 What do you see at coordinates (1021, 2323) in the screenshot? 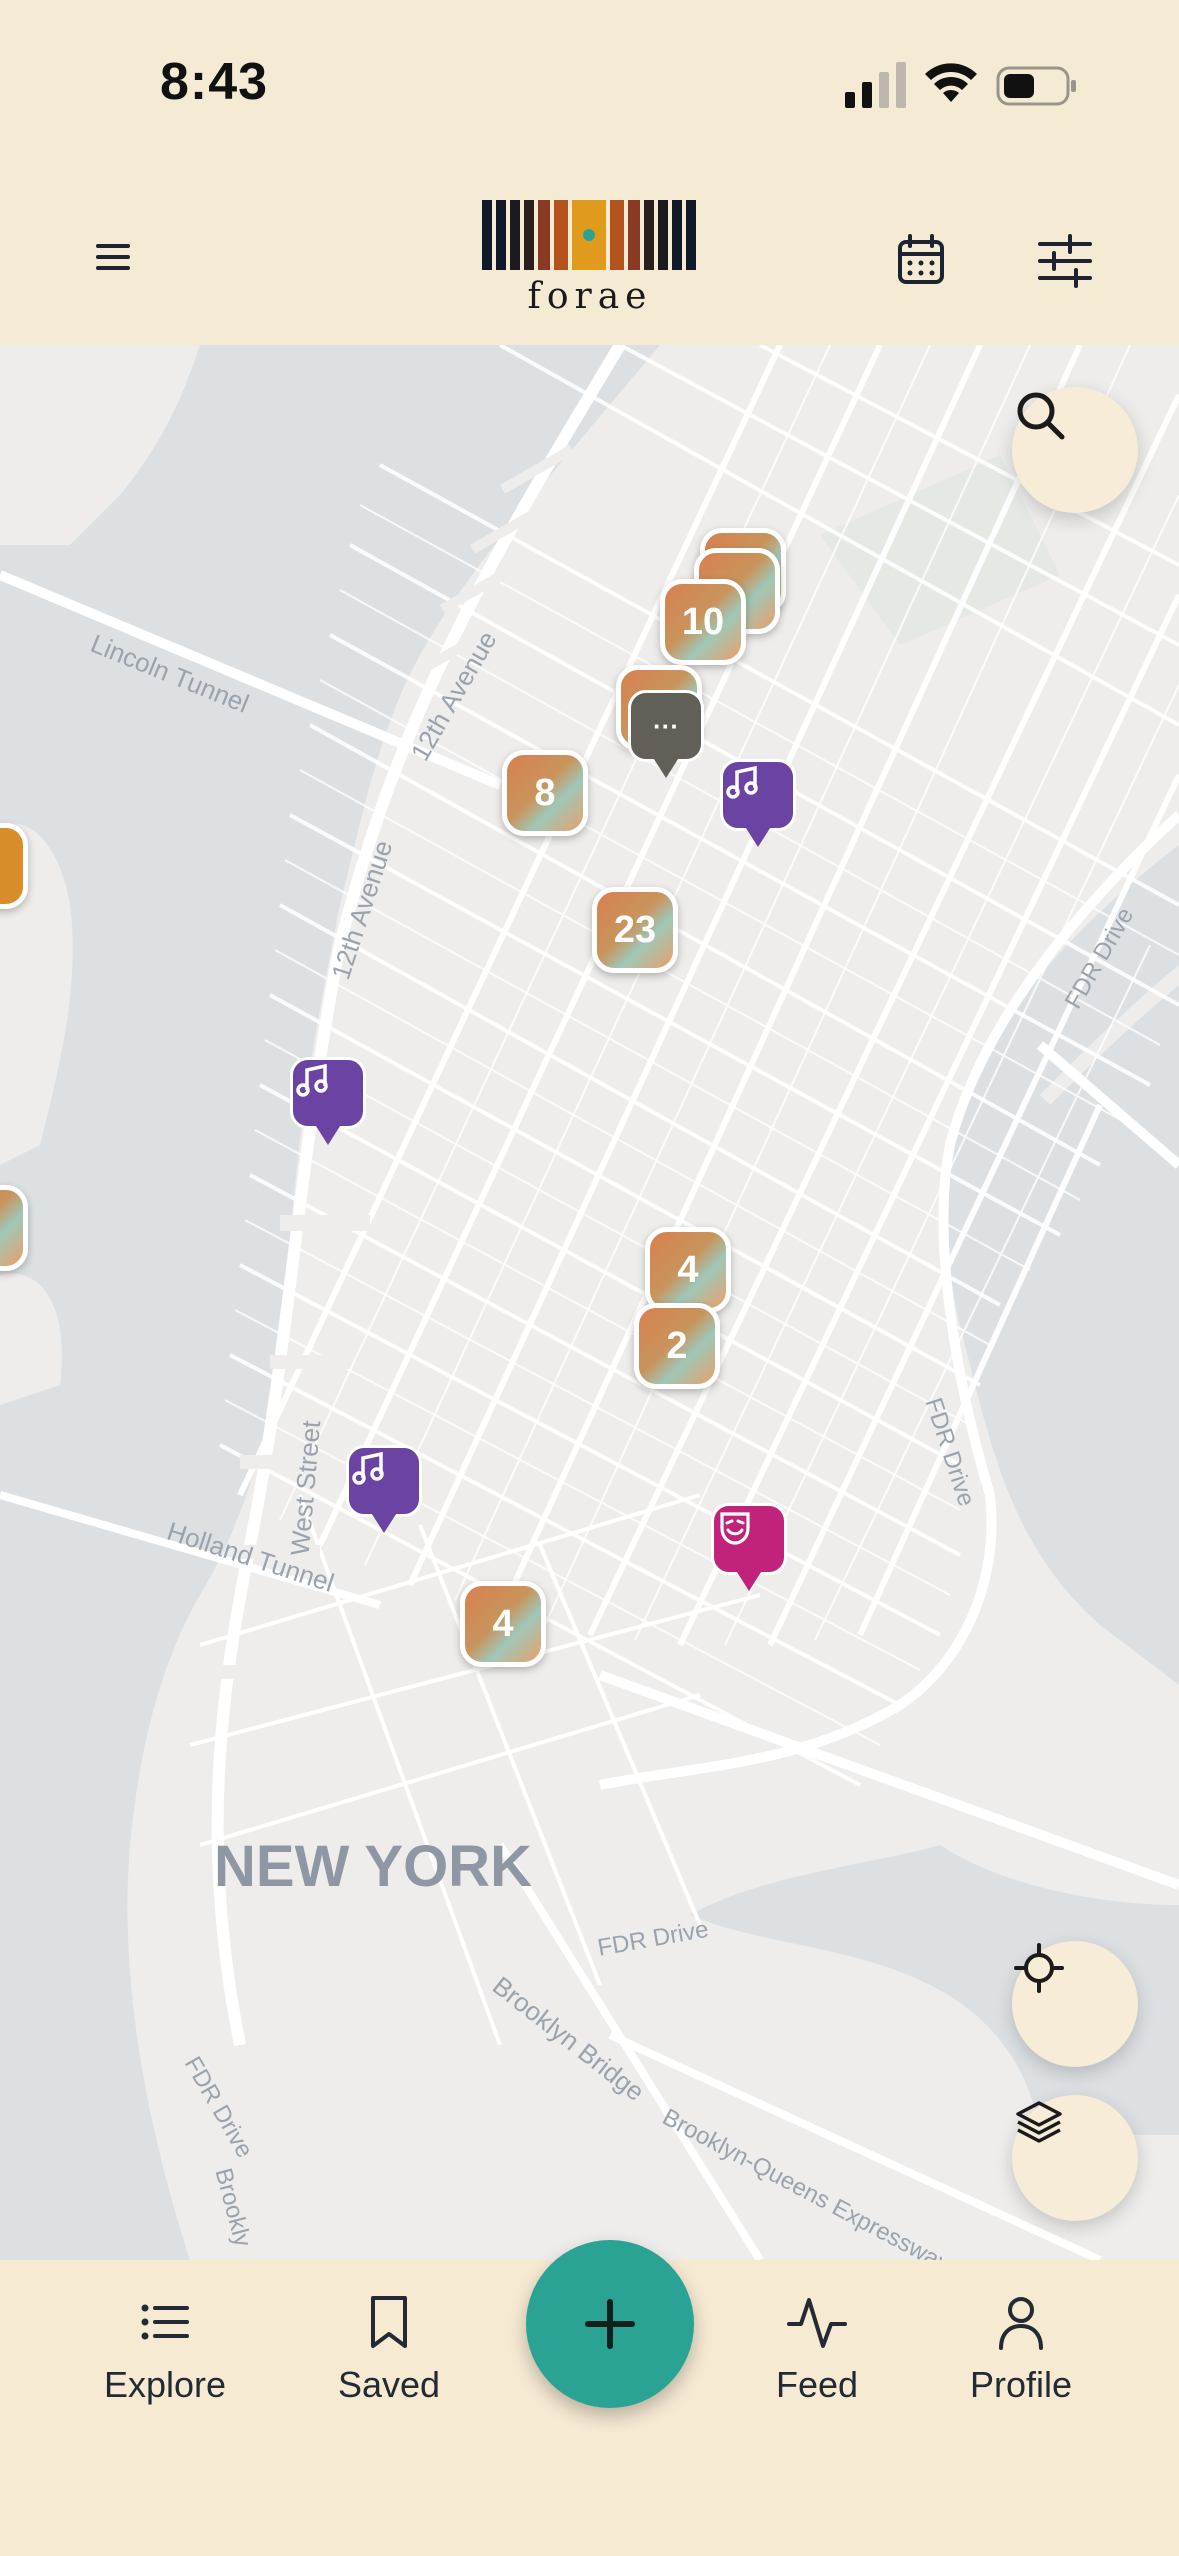
I see `user-icon` at bounding box center [1021, 2323].